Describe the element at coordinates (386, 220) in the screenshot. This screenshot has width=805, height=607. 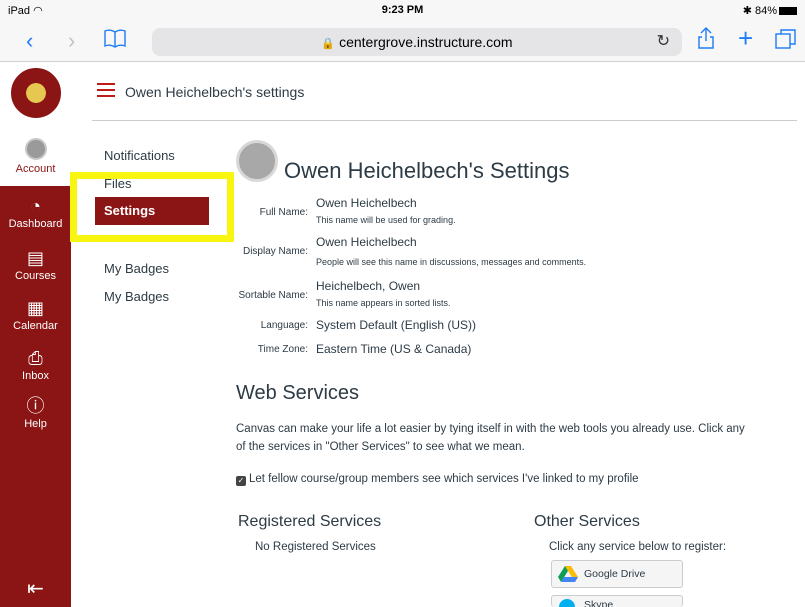
I see `full-name-hint: This name will be used for grading.` at that location.